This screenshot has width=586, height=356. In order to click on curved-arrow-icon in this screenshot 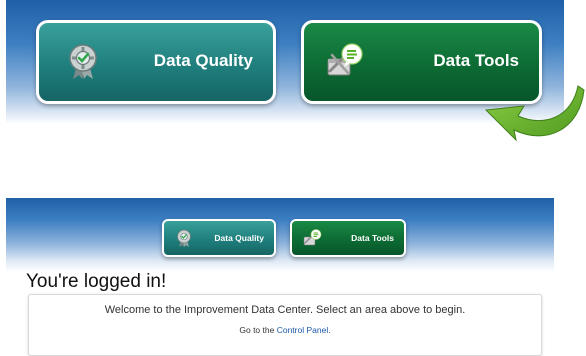, I will do `click(534, 113)`.